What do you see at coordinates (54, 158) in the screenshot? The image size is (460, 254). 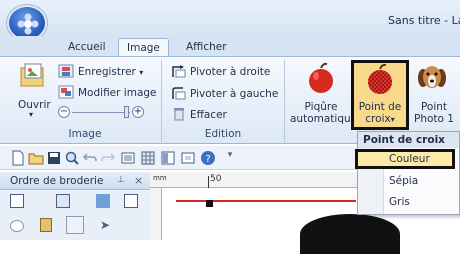 I see `save-disk-icon` at bounding box center [54, 158].